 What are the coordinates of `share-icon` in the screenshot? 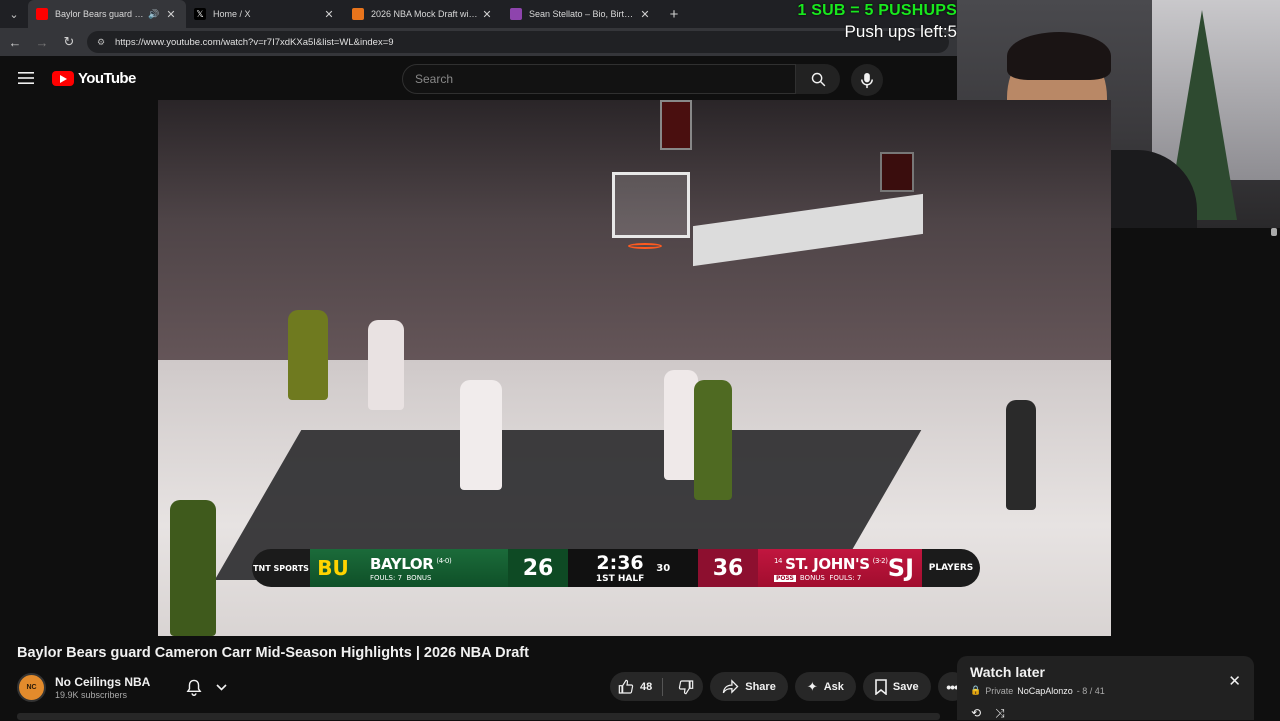 It's located at (731, 686).